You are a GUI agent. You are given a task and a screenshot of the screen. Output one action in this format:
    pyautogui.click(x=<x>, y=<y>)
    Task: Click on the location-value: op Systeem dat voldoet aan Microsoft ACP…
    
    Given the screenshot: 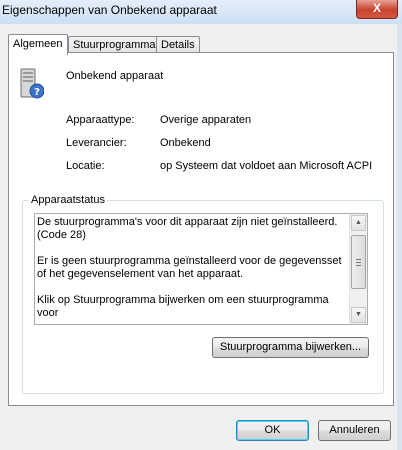 What is the action you would take?
    pyautogui.click(x=266, y=166)
    